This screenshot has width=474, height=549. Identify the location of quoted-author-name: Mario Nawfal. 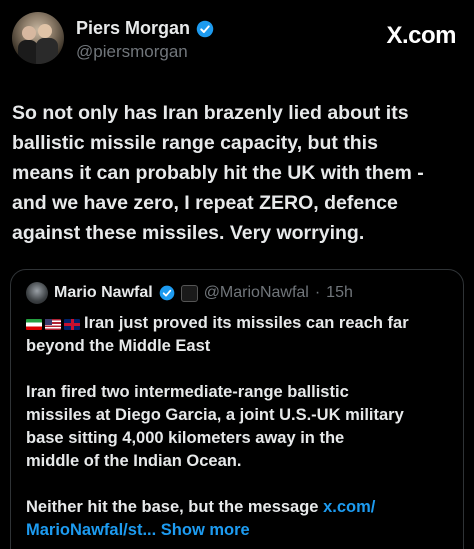
(103, 293).